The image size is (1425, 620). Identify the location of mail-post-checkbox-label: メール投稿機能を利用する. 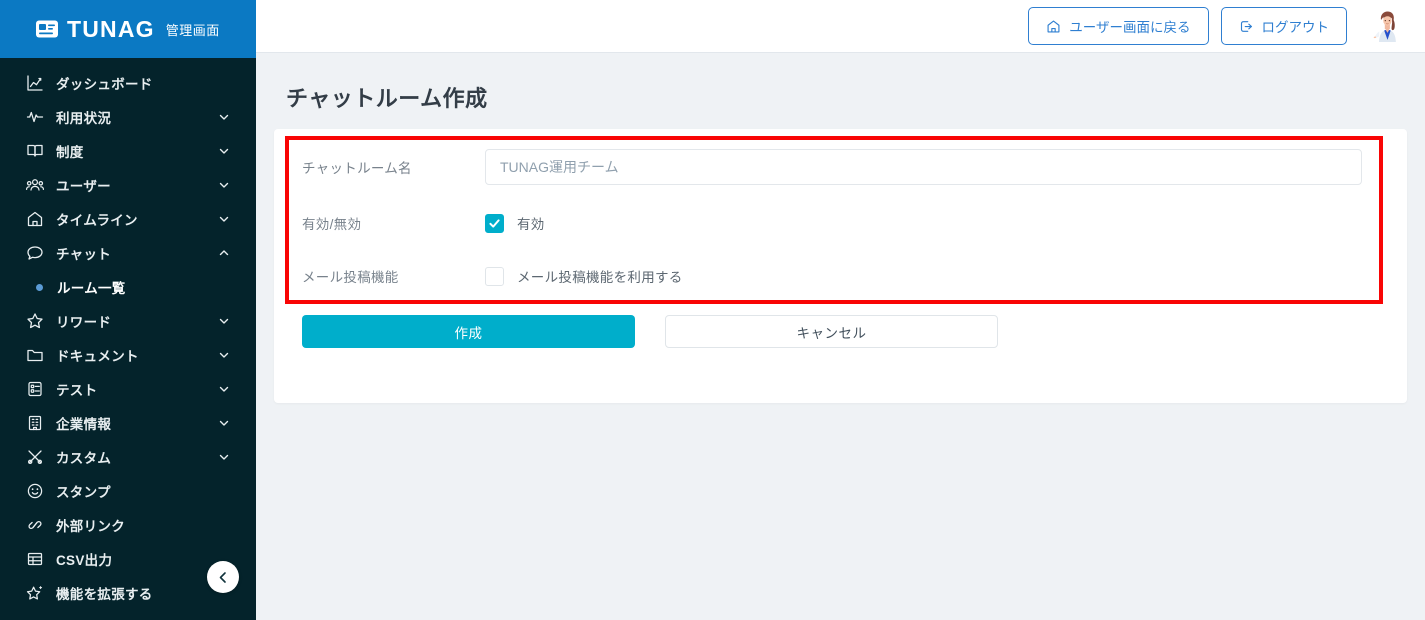
(600, 277).